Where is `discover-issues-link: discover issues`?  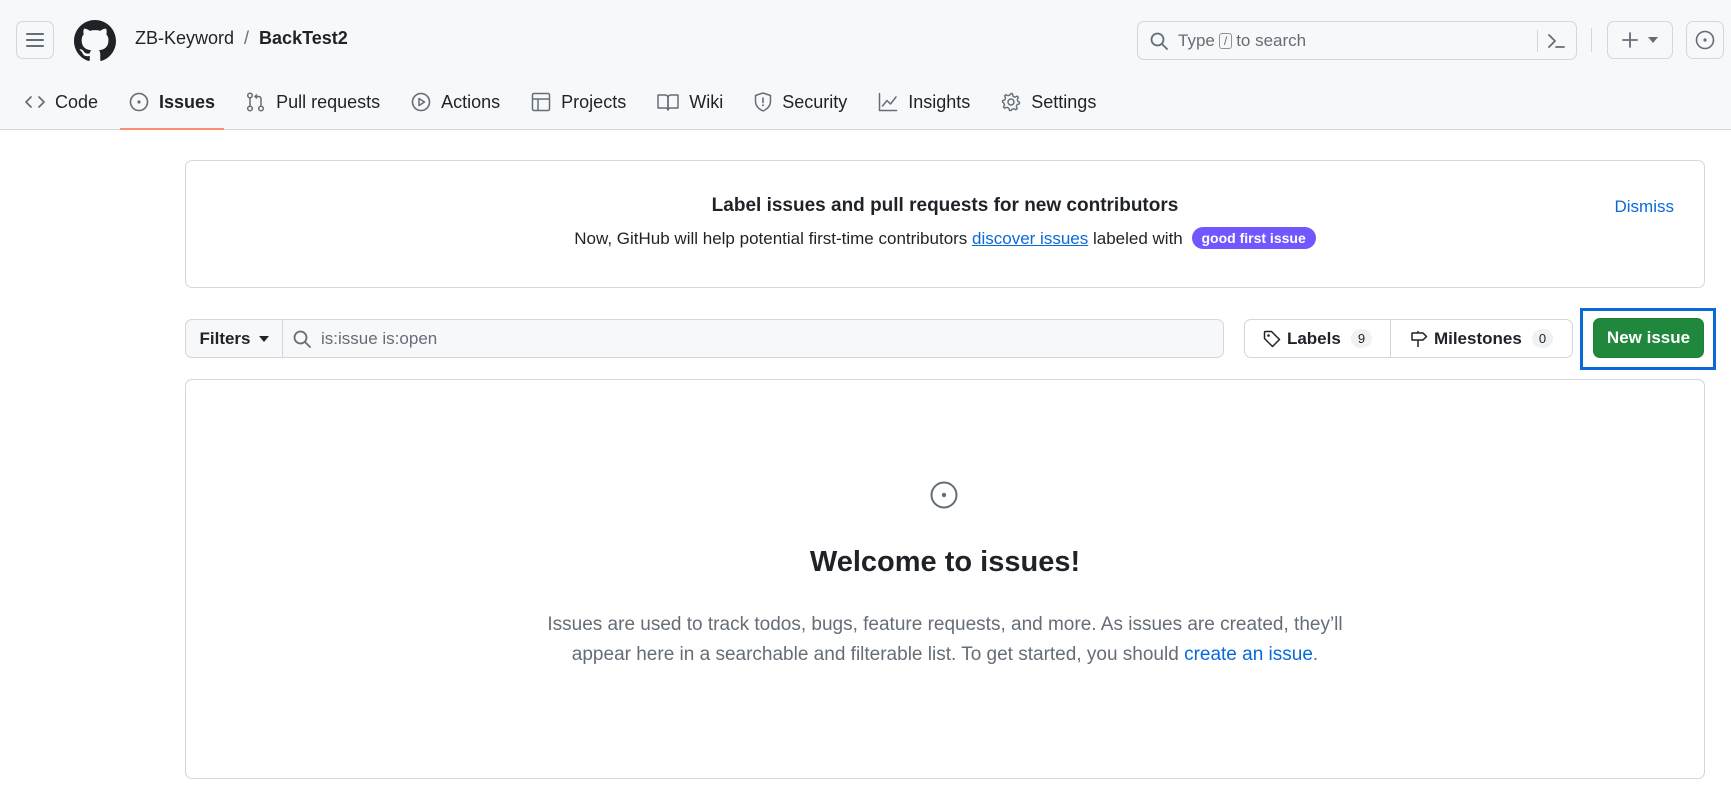
discover-issues-link: discover issues is located at coordinates (1030, 238).